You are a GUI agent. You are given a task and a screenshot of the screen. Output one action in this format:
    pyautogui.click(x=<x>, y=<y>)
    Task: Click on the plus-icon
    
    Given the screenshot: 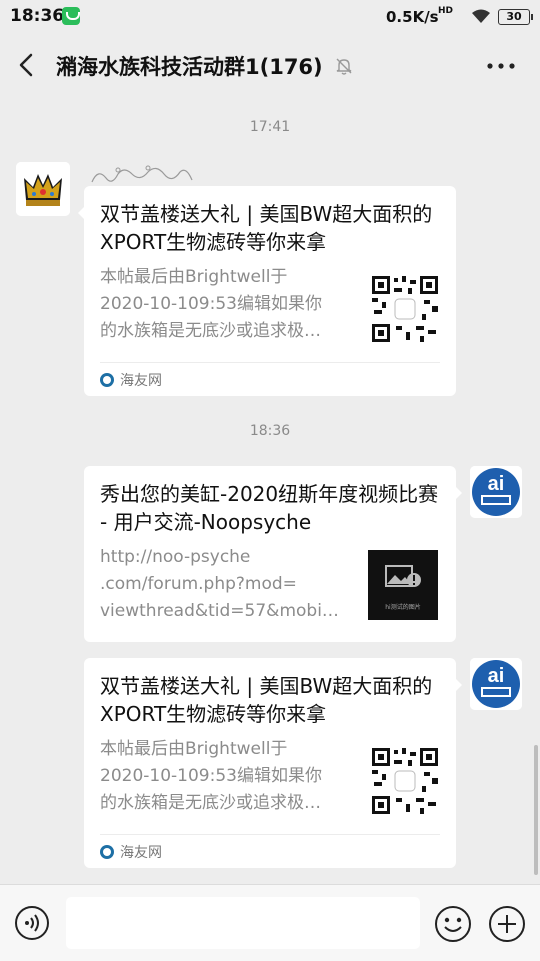 What is the action you would take?
    pyautogui.click(x=507, y=924)
    